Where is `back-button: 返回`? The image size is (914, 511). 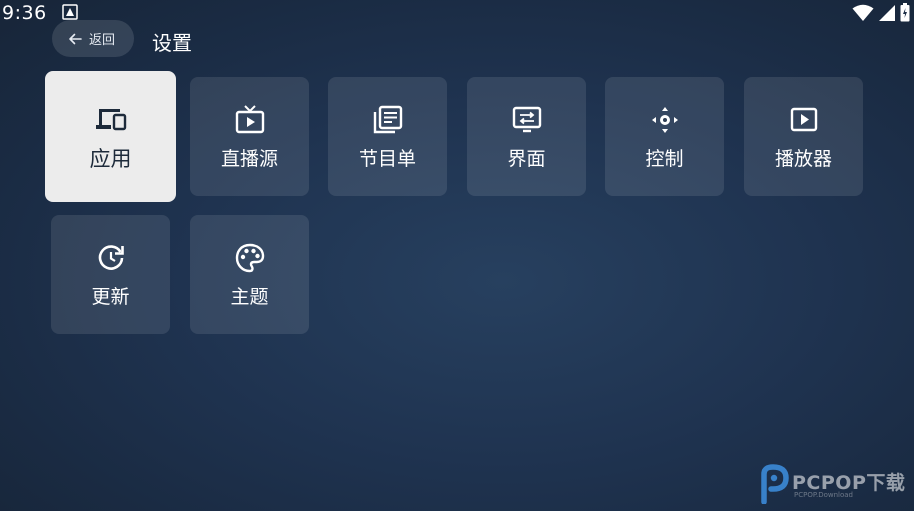 back-button: 返回 is located at coordinates (93, 38).